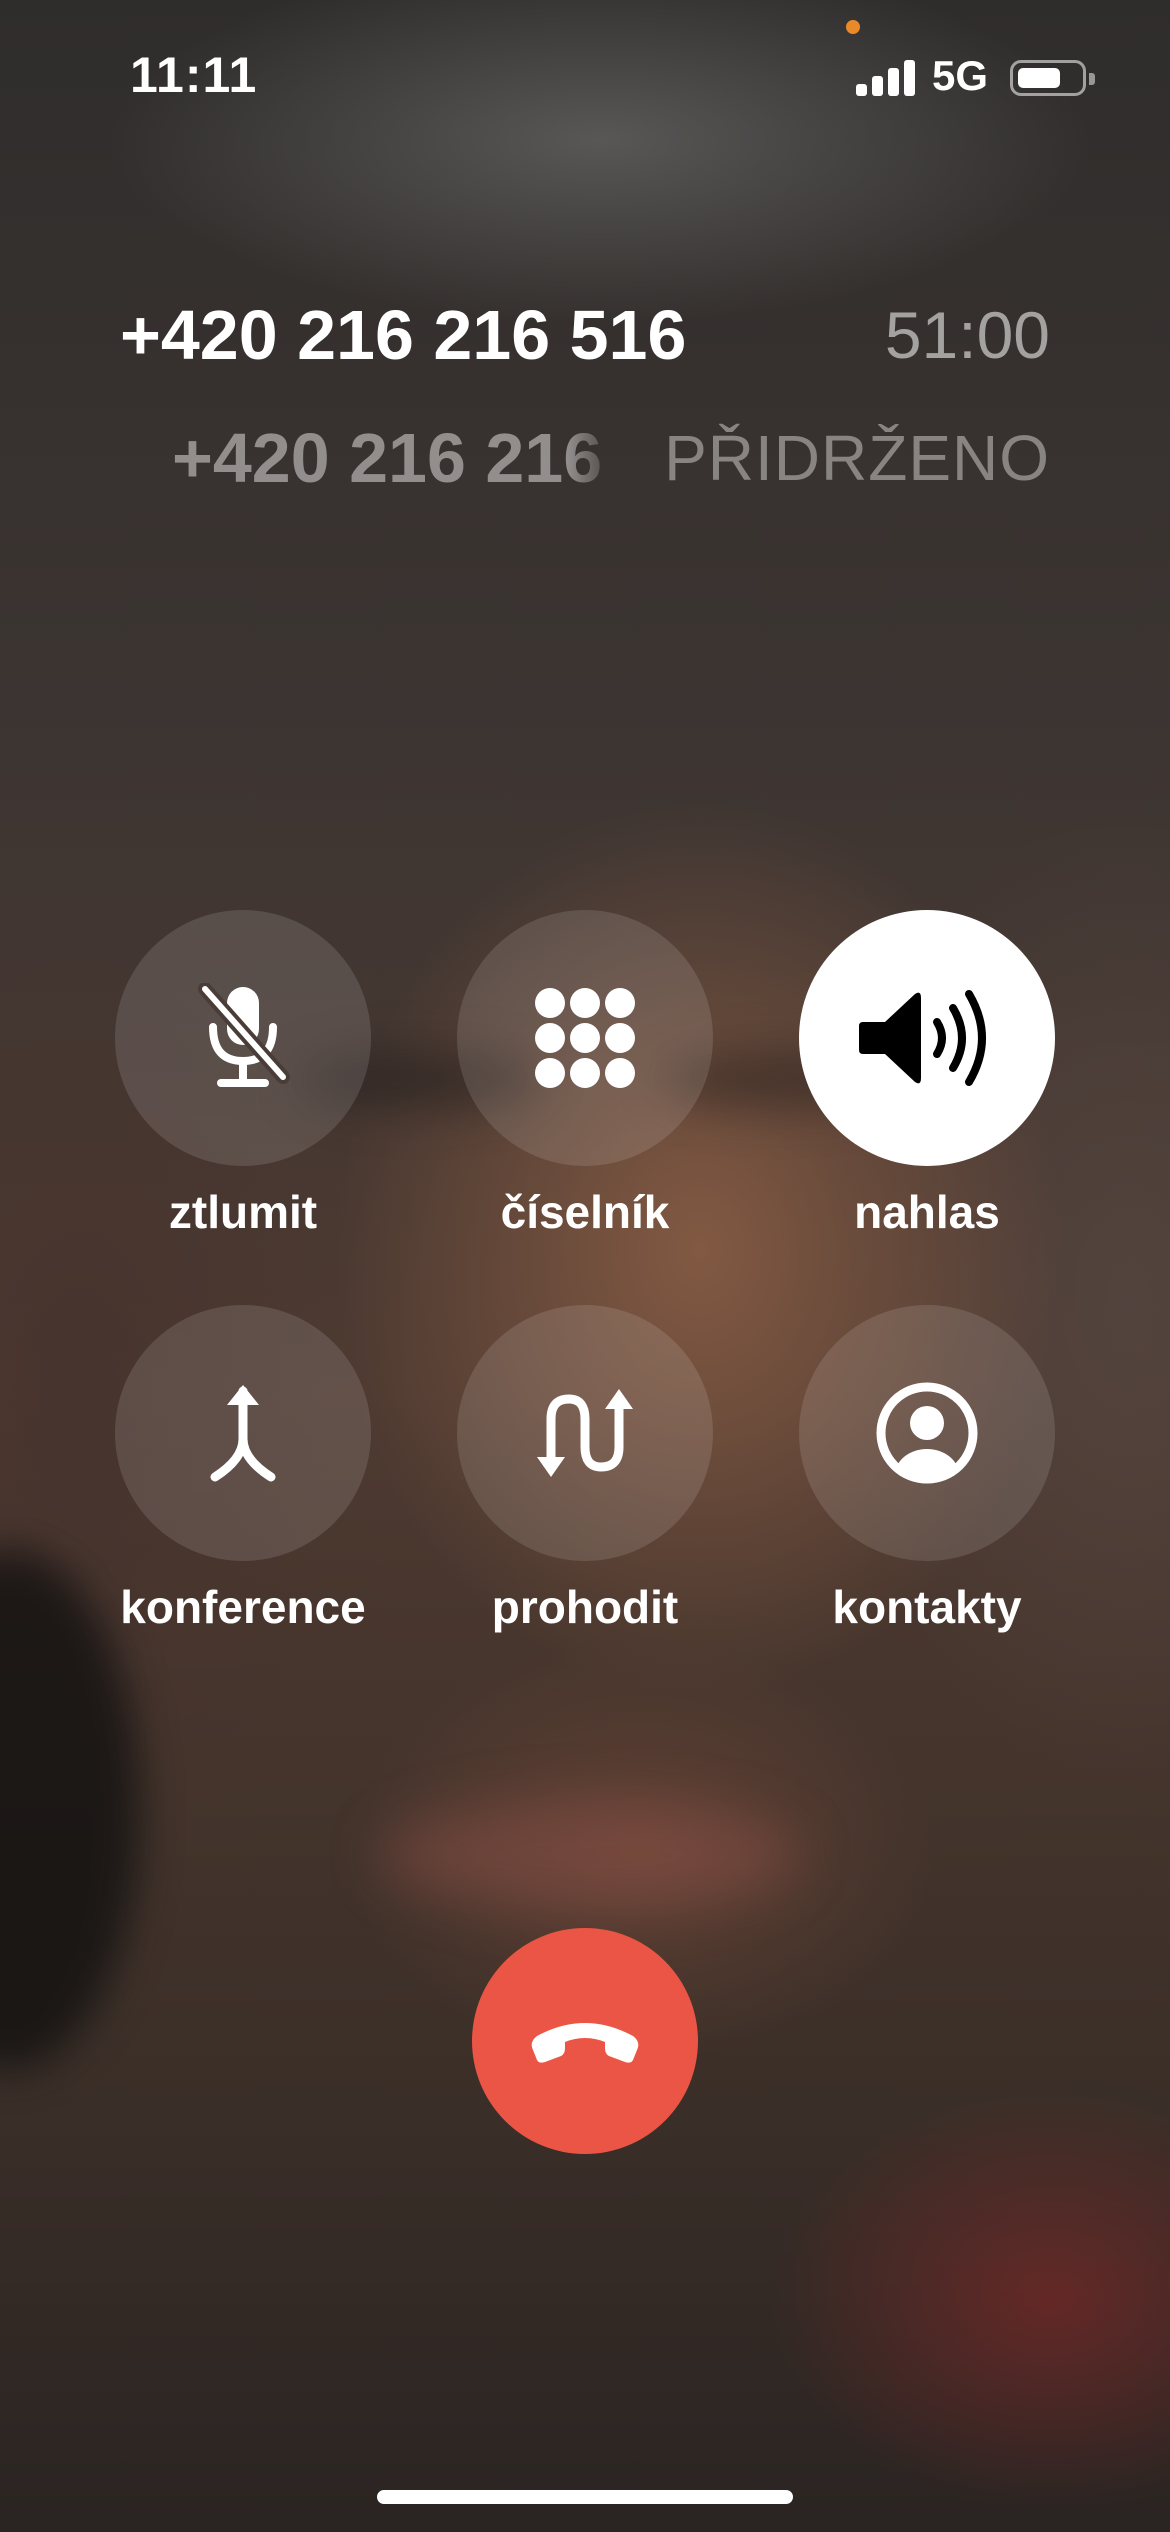  I want to click on held-call-number: +420 216 216 516, so click(397, 458).